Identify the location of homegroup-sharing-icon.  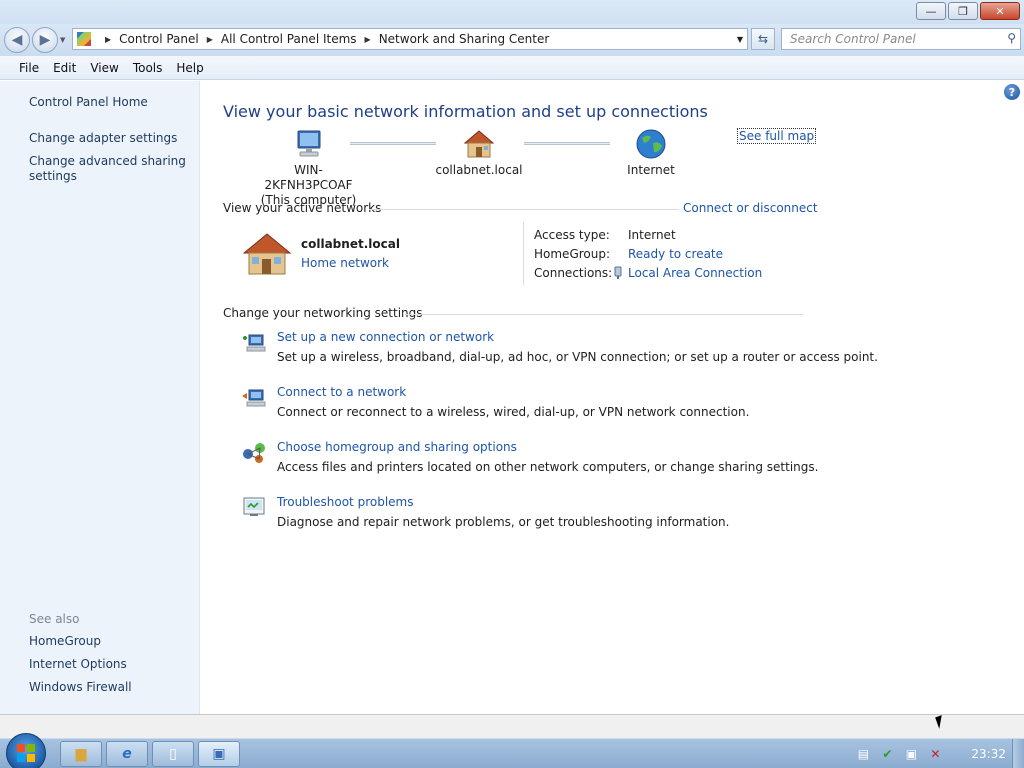
(254, 453).